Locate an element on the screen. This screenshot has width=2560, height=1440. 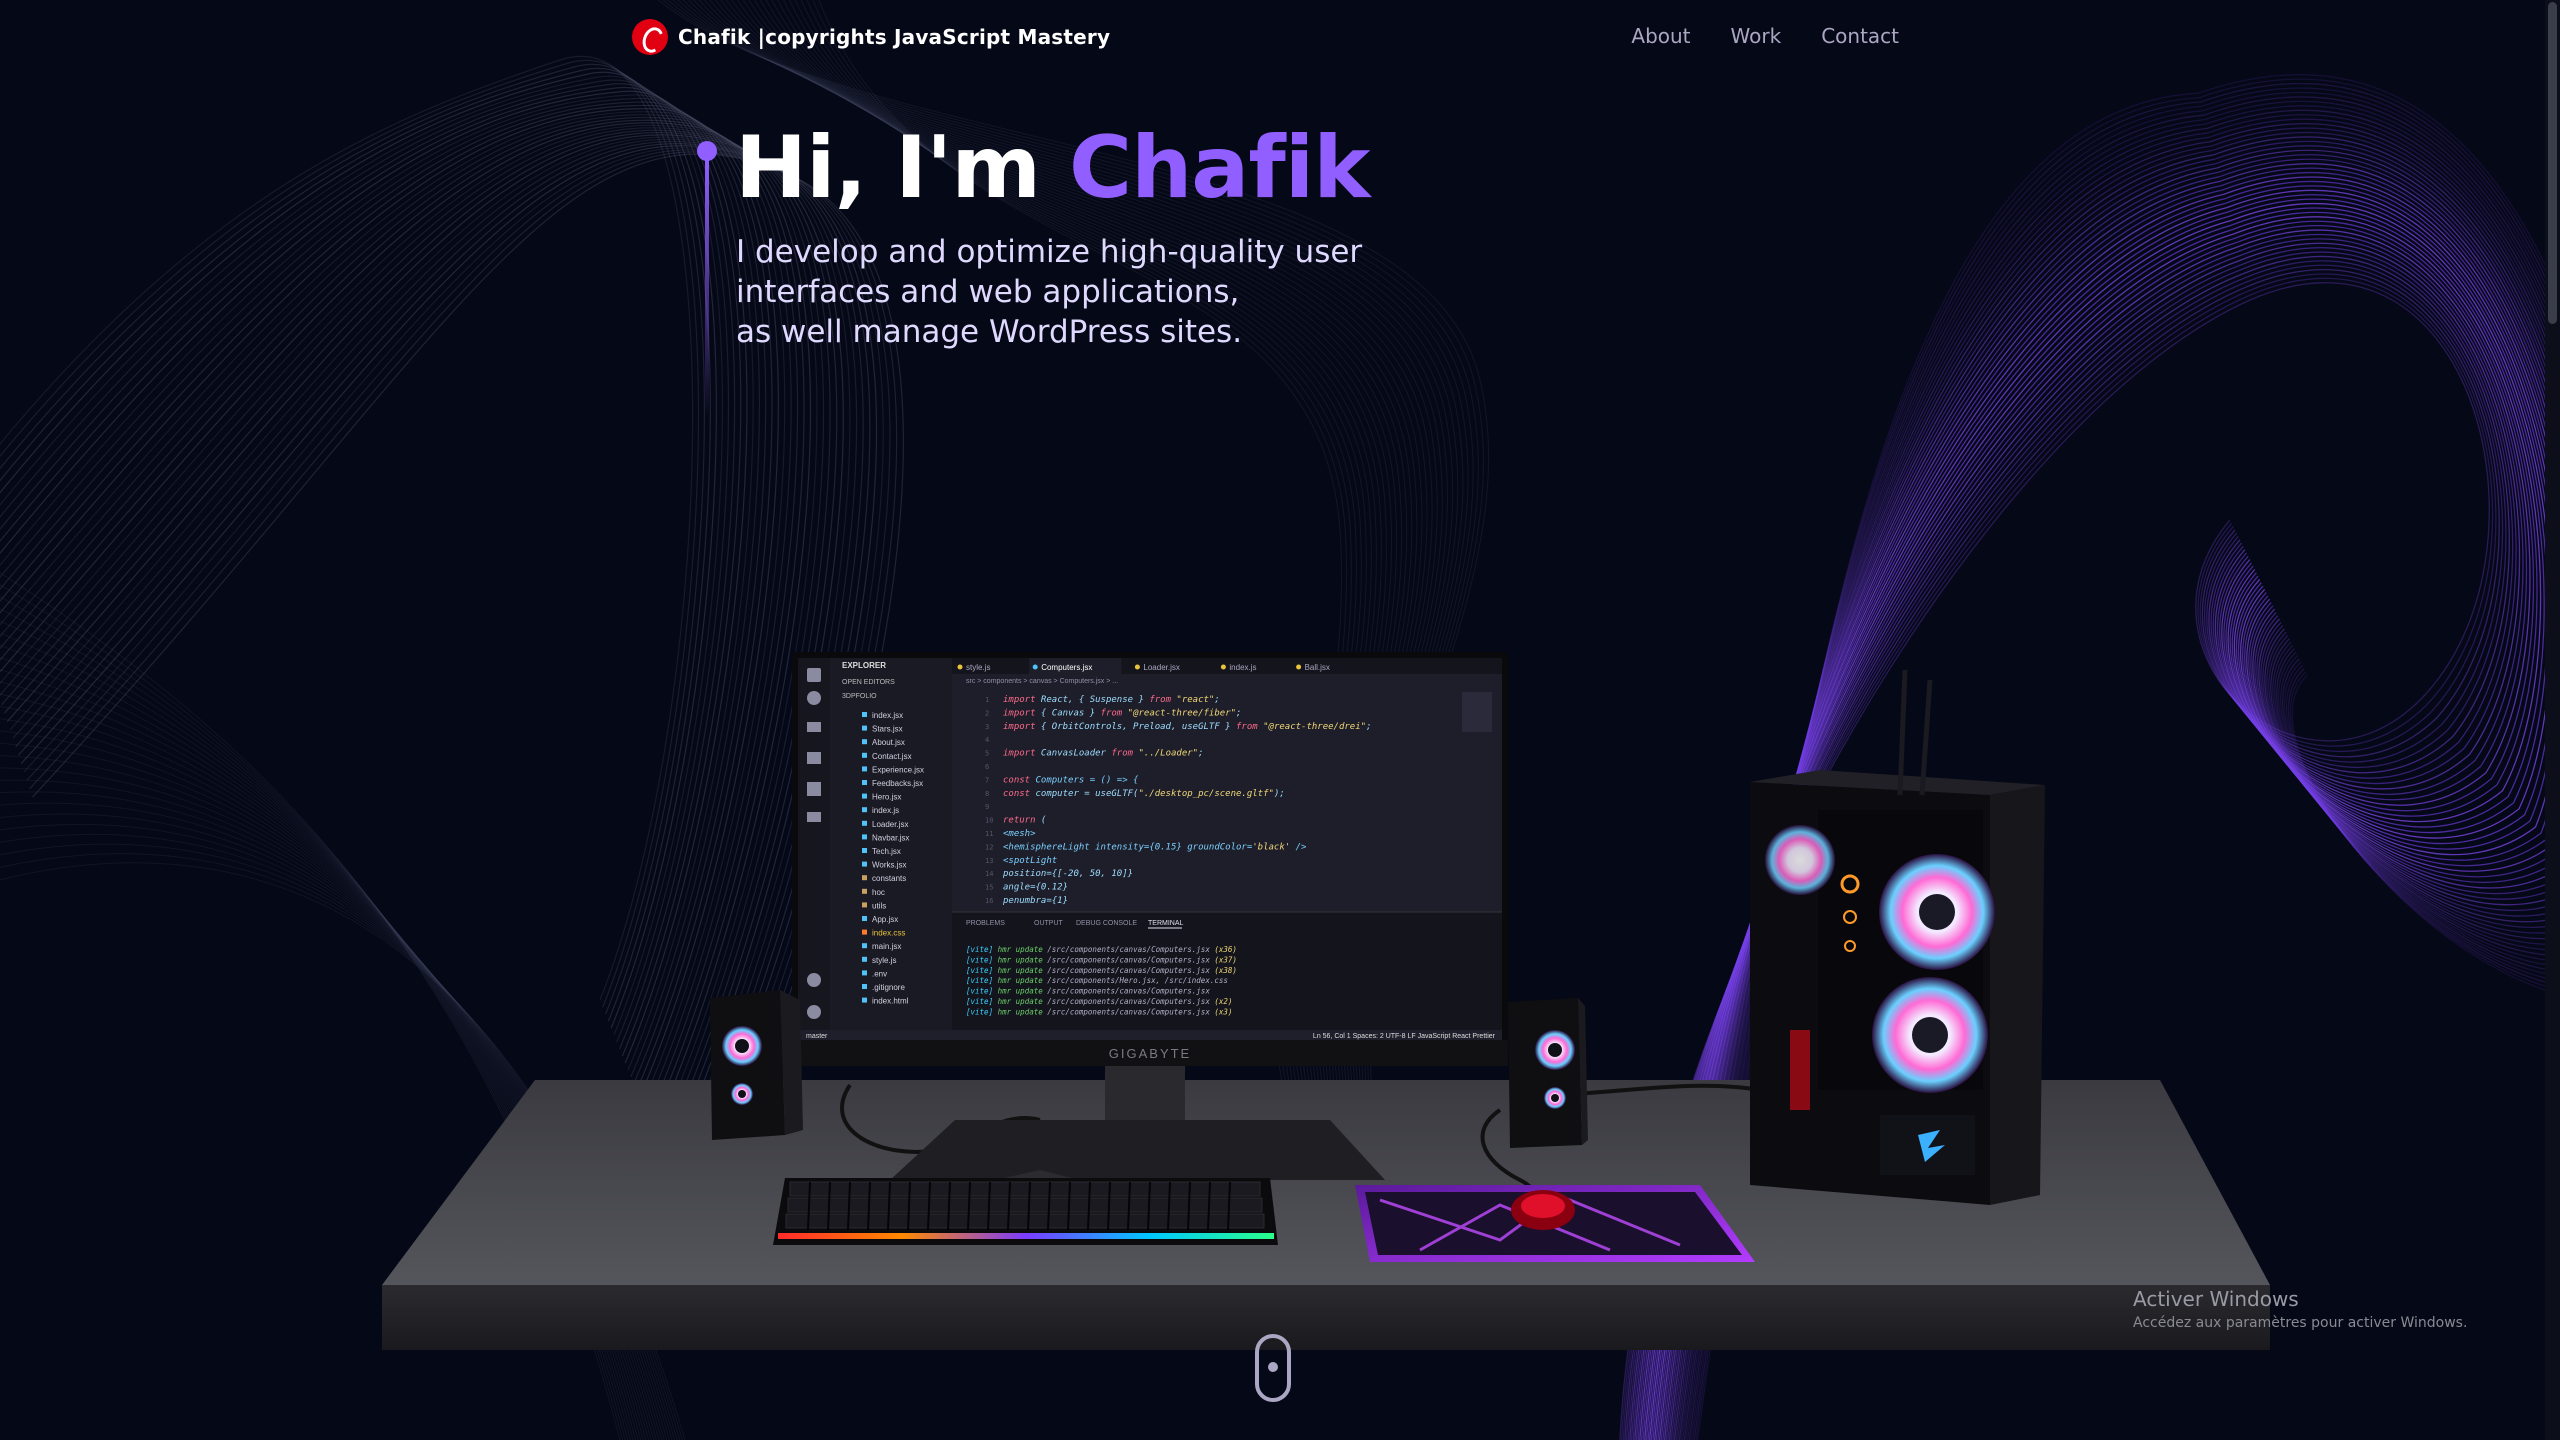
file-tree-item: Tech.jsx is located at coordinates (886, 851).